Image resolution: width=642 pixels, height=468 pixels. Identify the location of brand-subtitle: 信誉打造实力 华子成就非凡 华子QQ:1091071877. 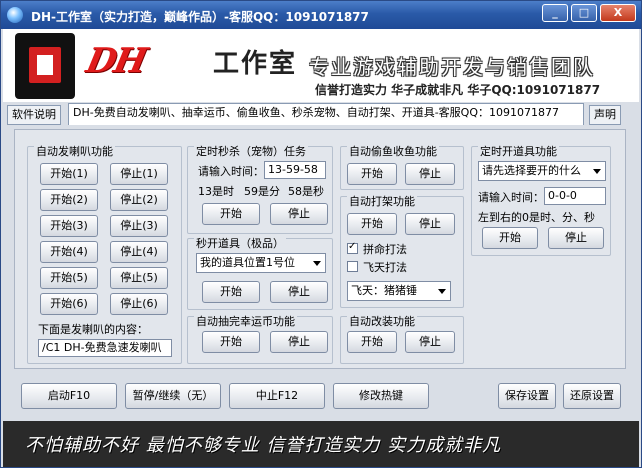
(458, 90).